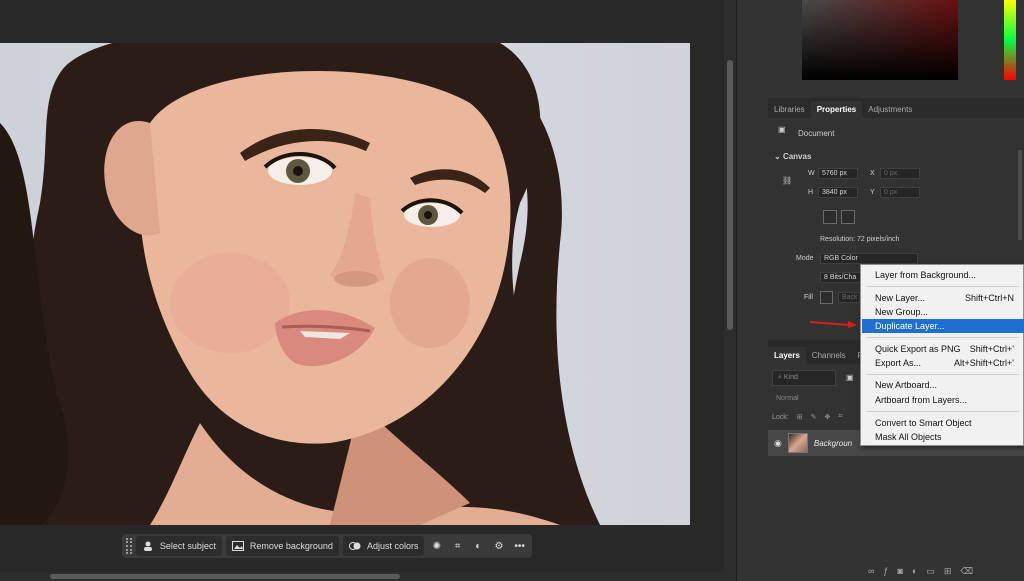 This screenshot has width=1024, height=581. Describe the element at coordinates (787, 355) in the screenshot. I see `tab-layers: Layers` at that location.